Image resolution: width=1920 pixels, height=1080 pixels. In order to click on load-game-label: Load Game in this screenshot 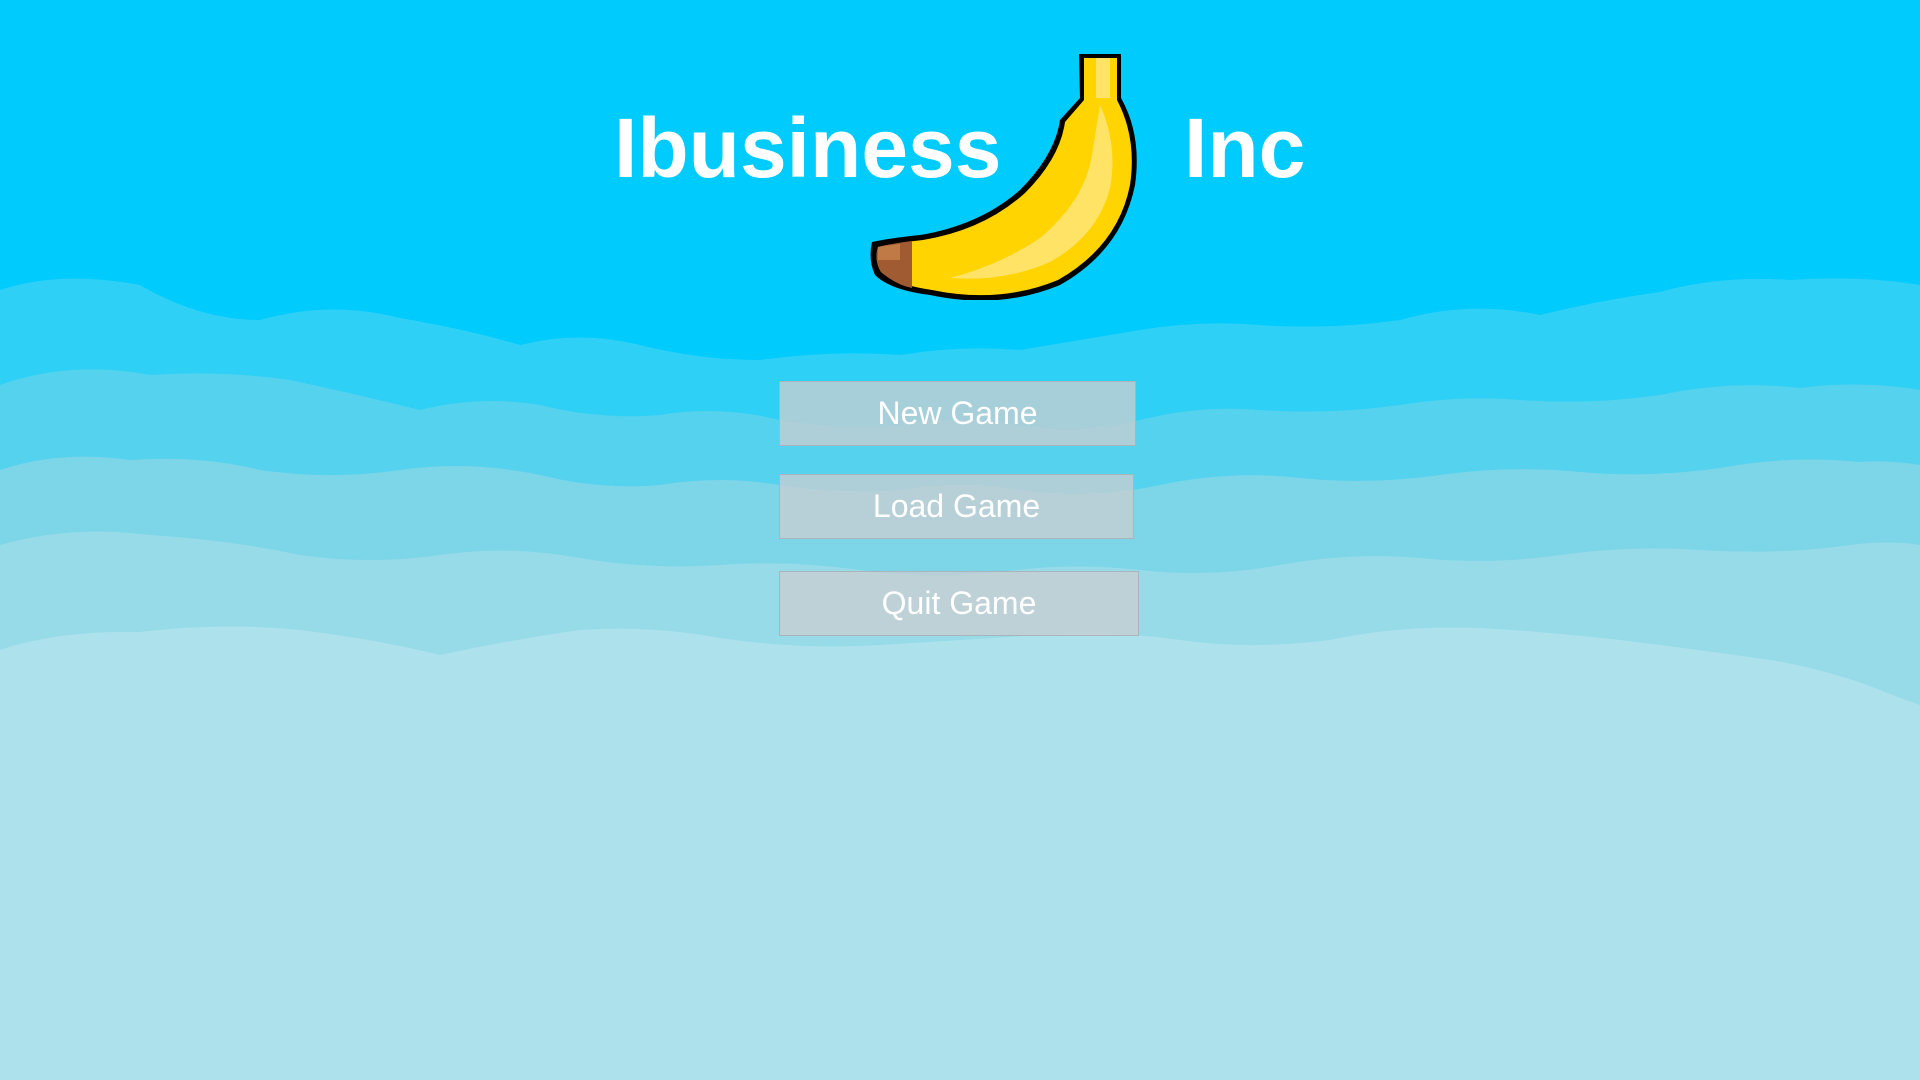, I will do `click(956, 506)`.